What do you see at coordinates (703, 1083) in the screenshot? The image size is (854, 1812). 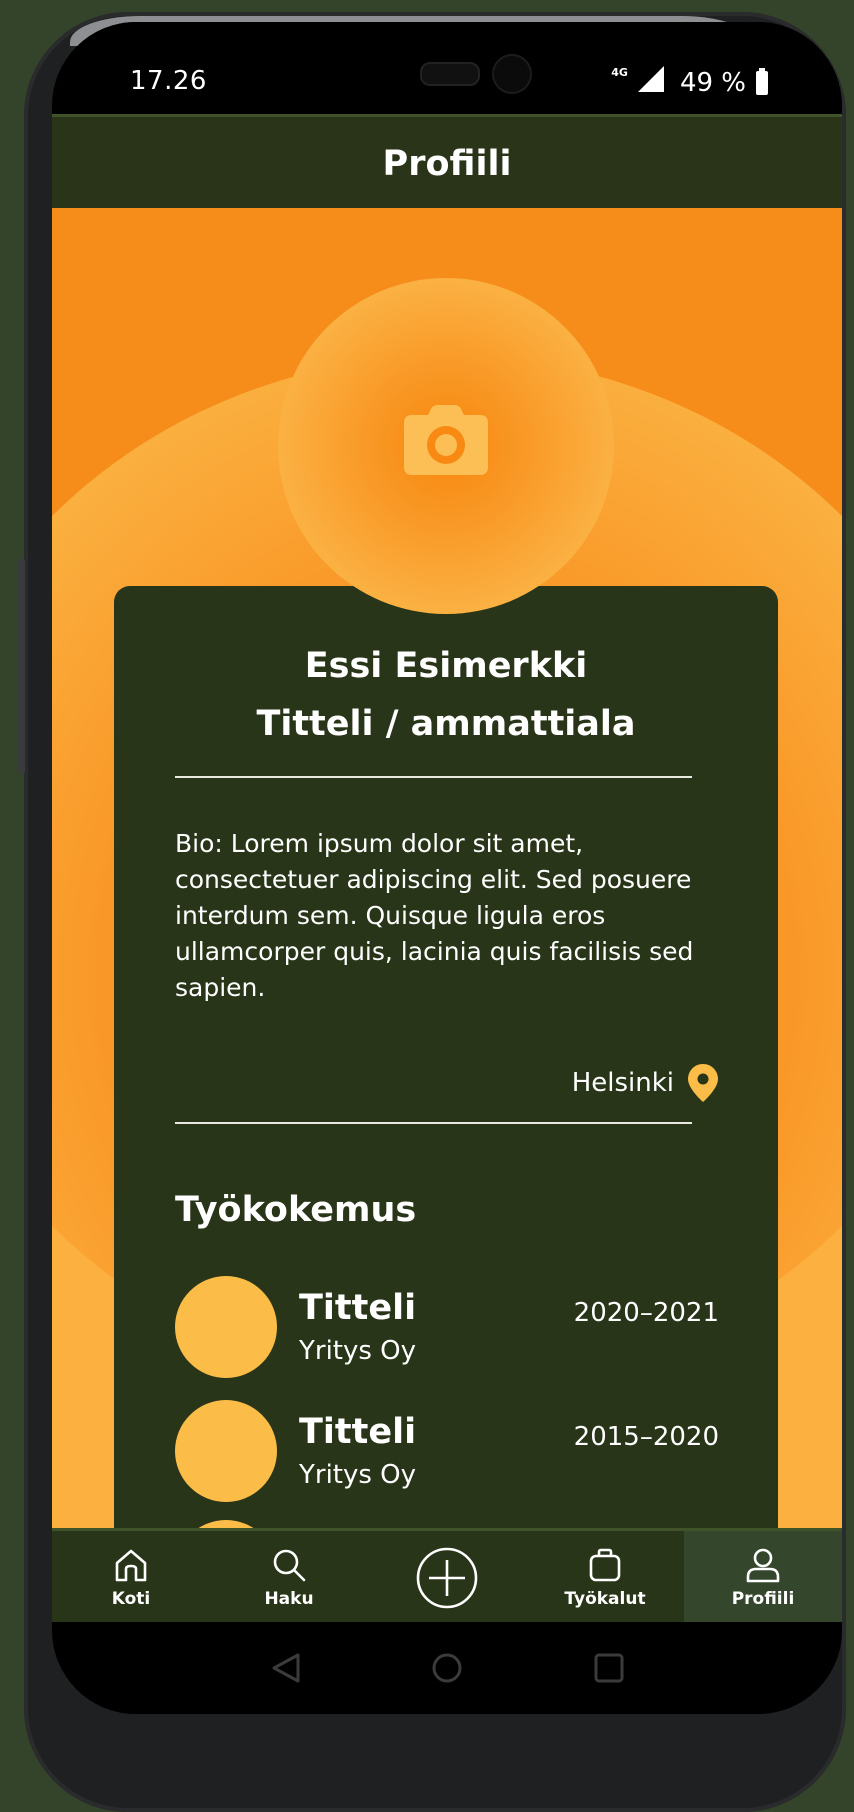 I see `location-pin-icon` at bounding box center [703, 1083].